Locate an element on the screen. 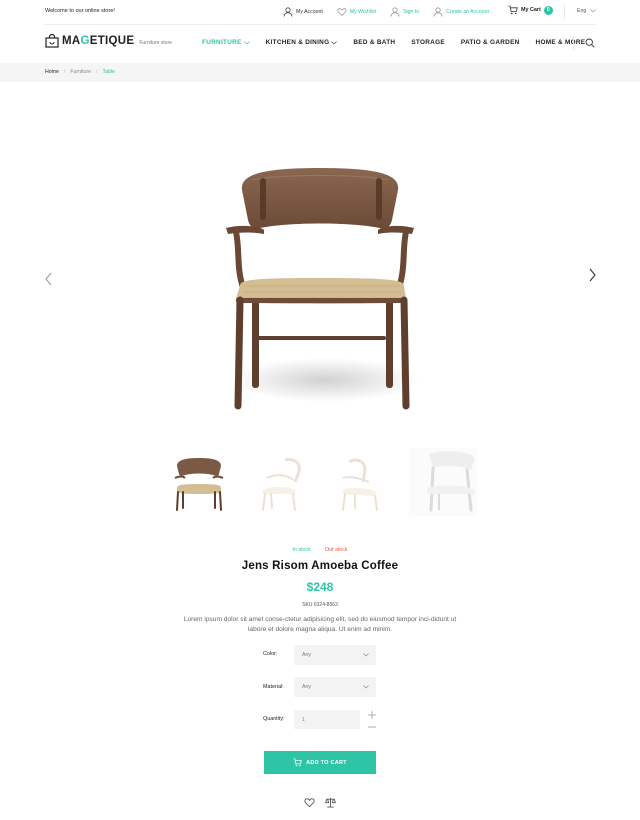 This screenshot has height=820, width=640. chevron-right-icon is located at coordinates (592, 275).